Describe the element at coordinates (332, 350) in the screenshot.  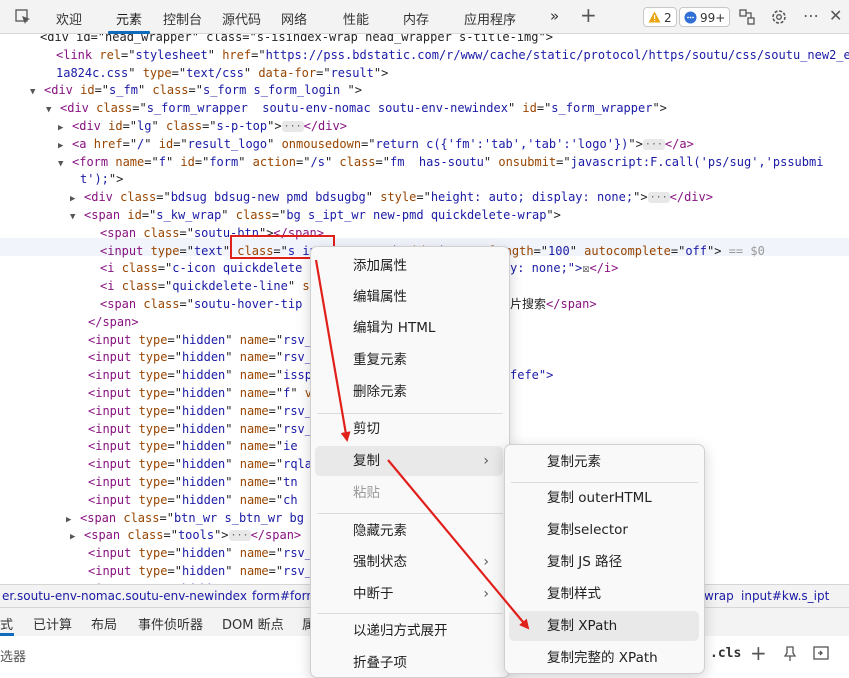
I see `arrow-to-copy` at that location.